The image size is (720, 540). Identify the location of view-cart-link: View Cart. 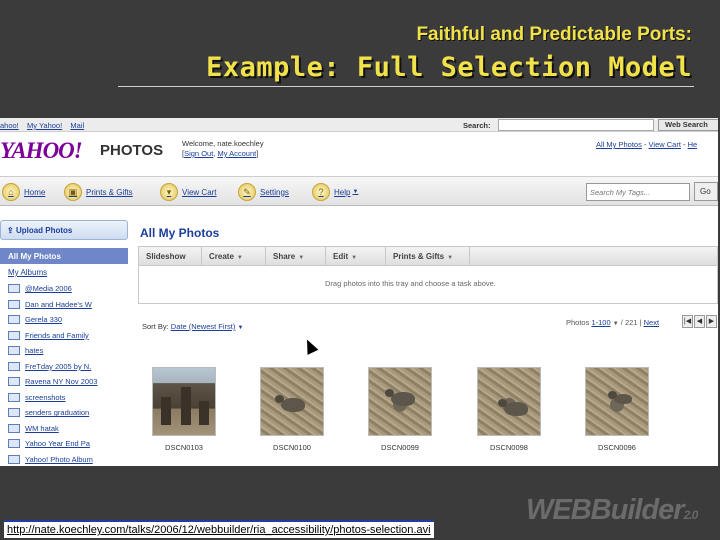
(665, 144).